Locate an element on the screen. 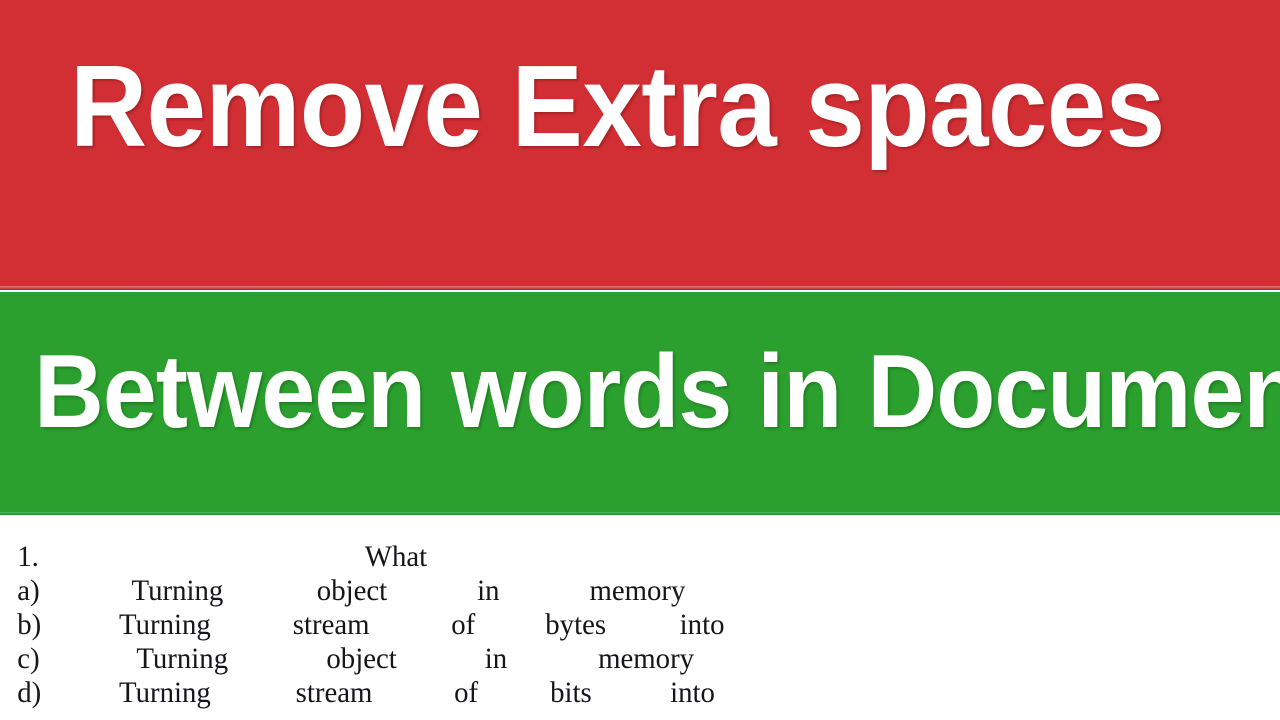 The width and height of the screenshot is (1280, 720). document-row: a) Turning object in memory is located at coordinates (379, 591).